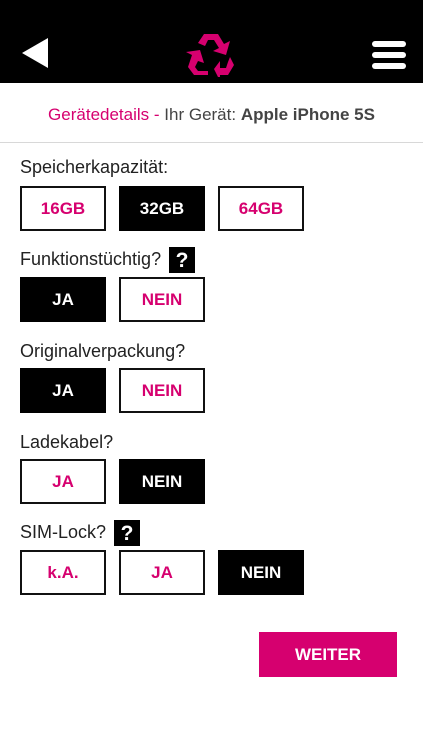  I want to click on simlock-question: SIM-Lock??, so click(80, 533).